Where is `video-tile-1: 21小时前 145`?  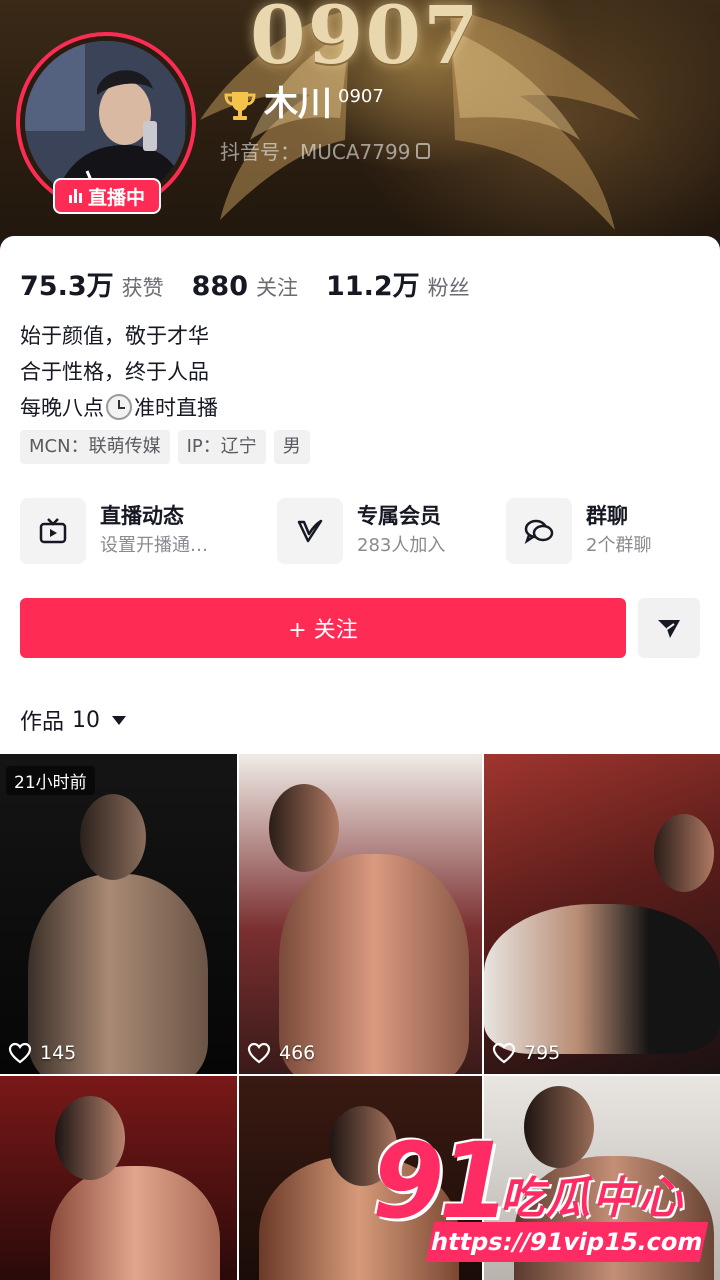
video-tile-1: 21小时前 145 is located at coordinates (118, 914).